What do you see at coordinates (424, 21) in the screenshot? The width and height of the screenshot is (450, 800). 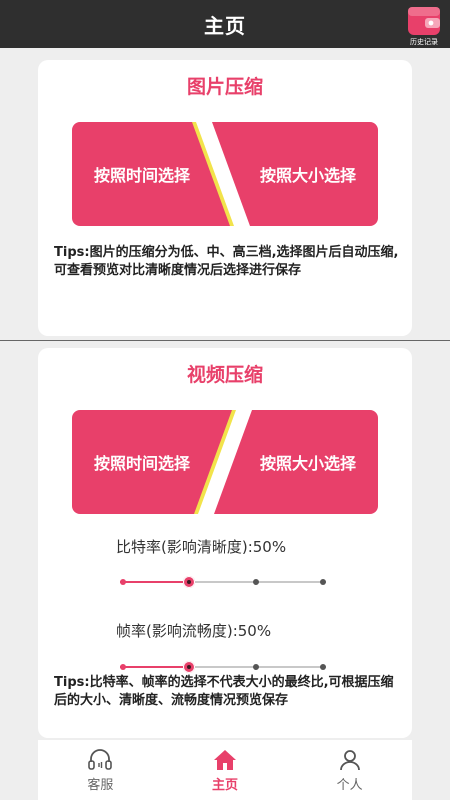 I see `wallet-icon` at bounding box center [424, 21].